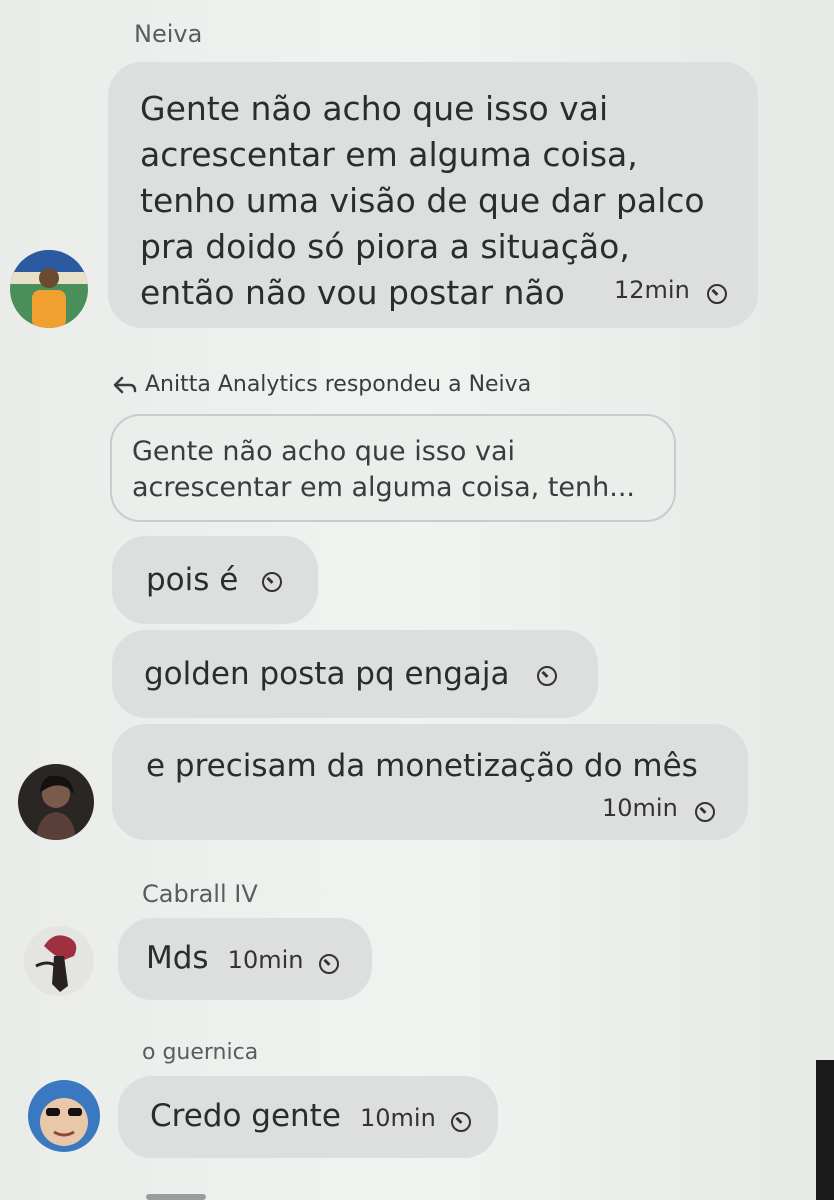 The height and width of the screenshot is (1200, 834). I want to click on message-text: golden posta pq engaja, so click(327, 674).